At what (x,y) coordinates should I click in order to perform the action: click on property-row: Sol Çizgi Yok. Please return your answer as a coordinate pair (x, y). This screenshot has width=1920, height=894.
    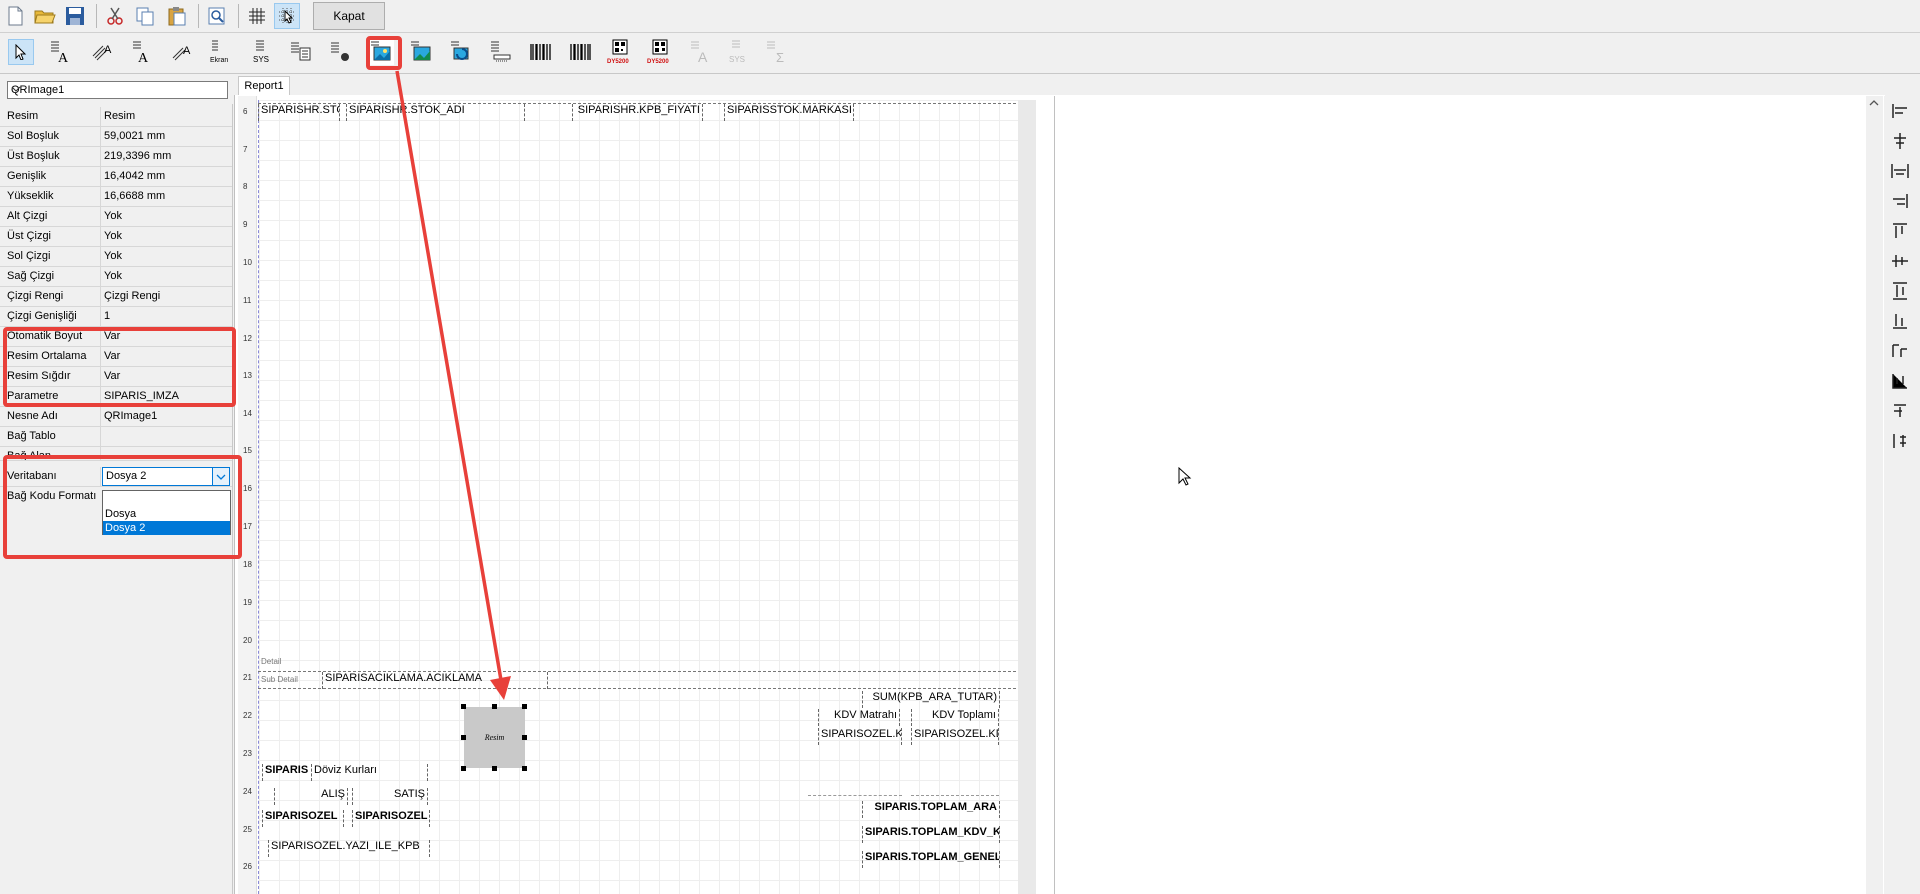
    Looking at the image, I should click on (116, 257).